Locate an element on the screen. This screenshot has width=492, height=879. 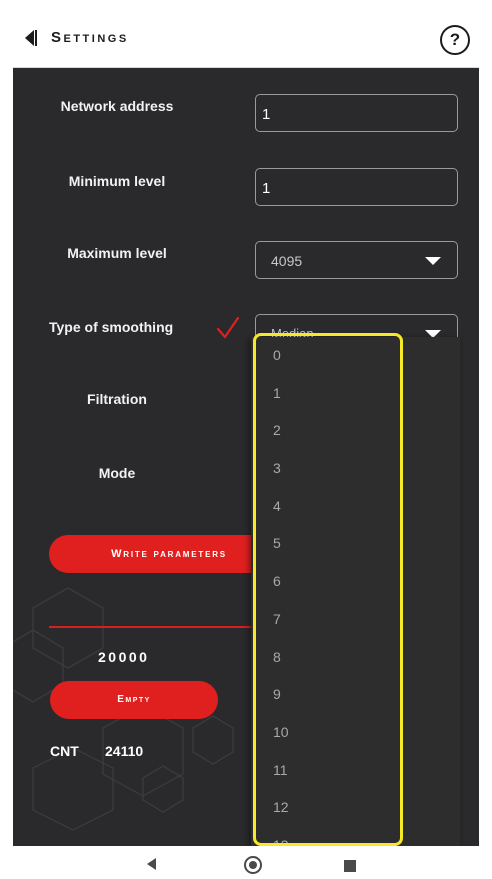
nav-recent-apps-icon is located at coordinates (350, 866).